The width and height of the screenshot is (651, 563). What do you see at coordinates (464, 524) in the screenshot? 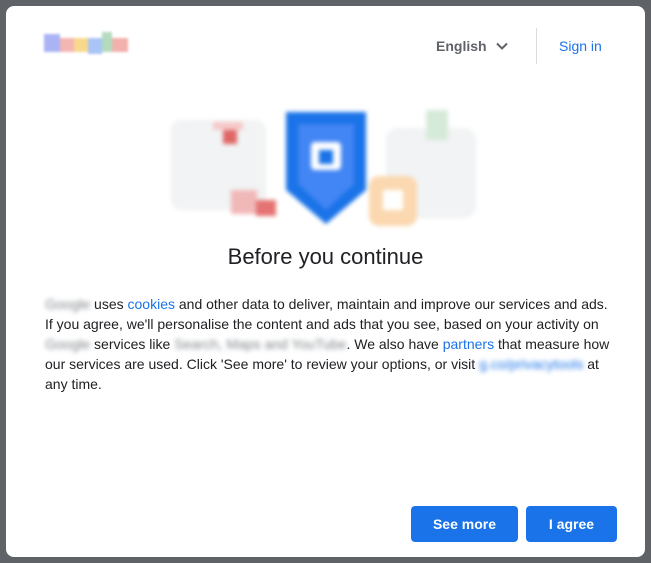
I see `see-more-button: See more` at bounding box center [464, 524].